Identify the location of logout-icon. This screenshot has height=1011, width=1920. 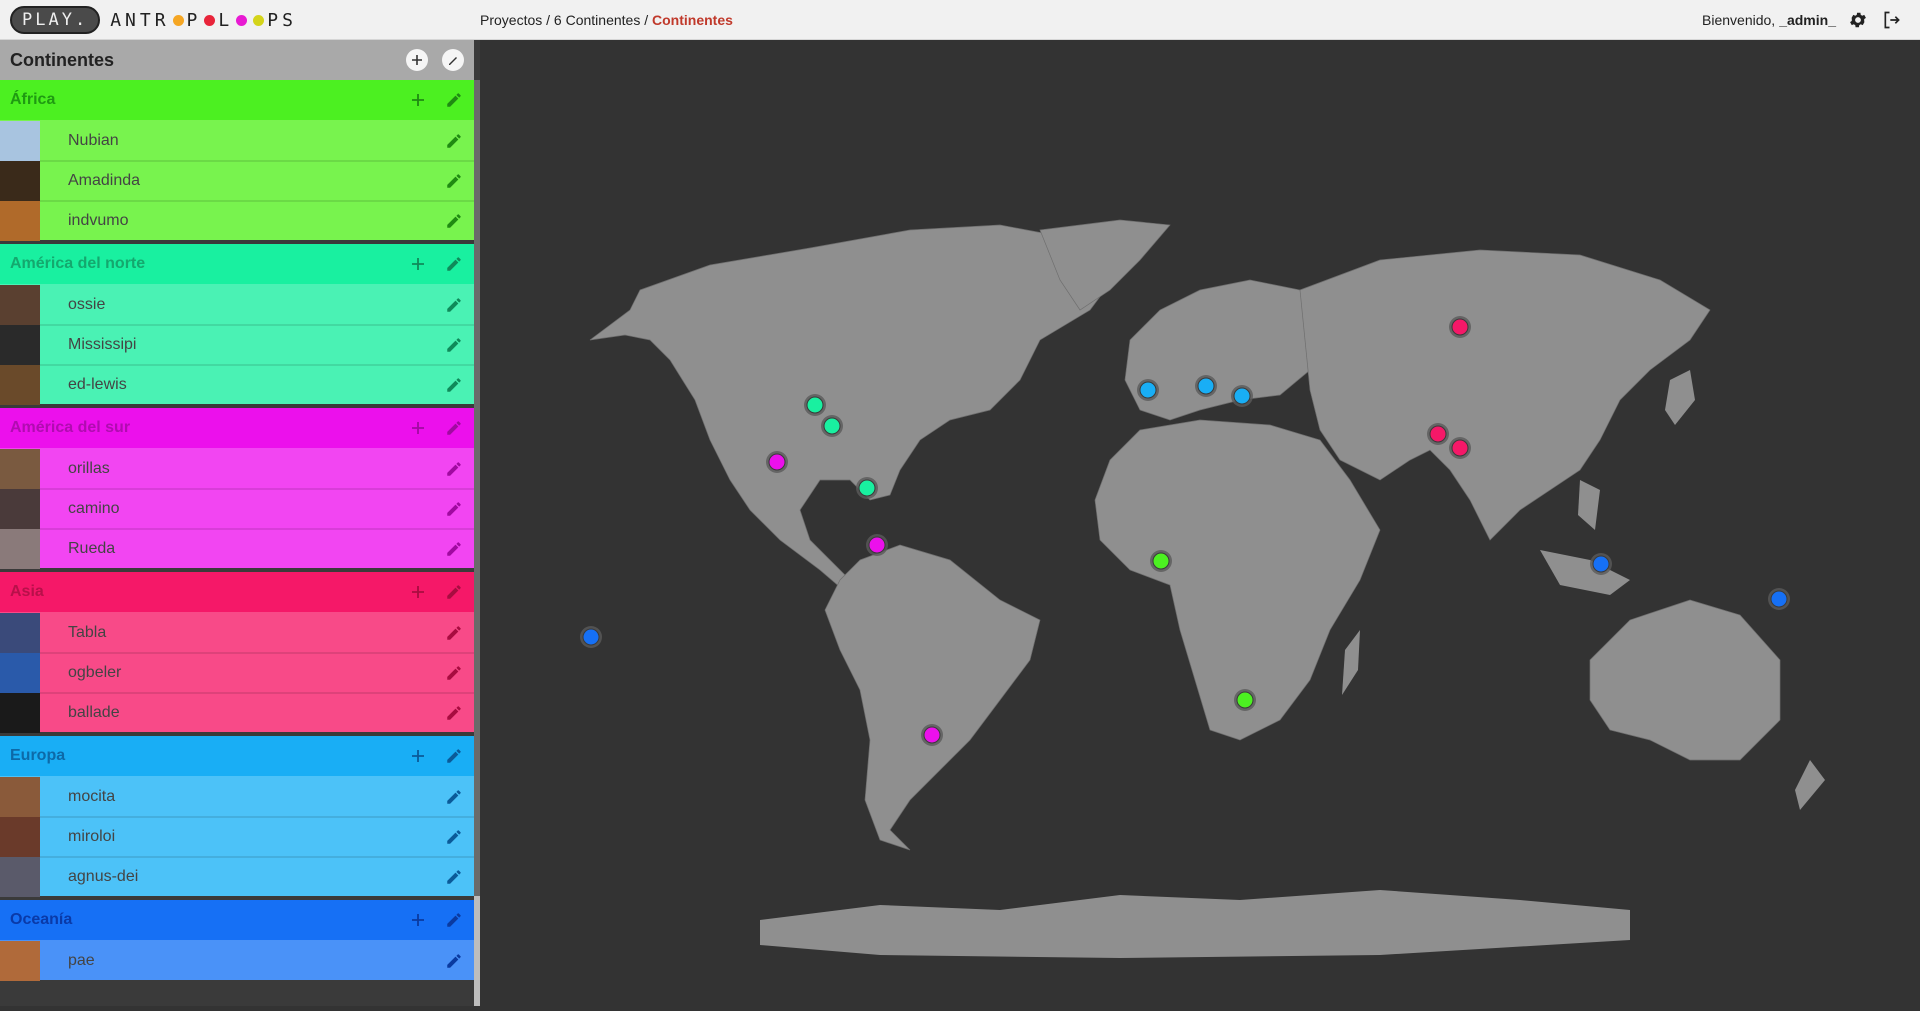
(1892, 20).